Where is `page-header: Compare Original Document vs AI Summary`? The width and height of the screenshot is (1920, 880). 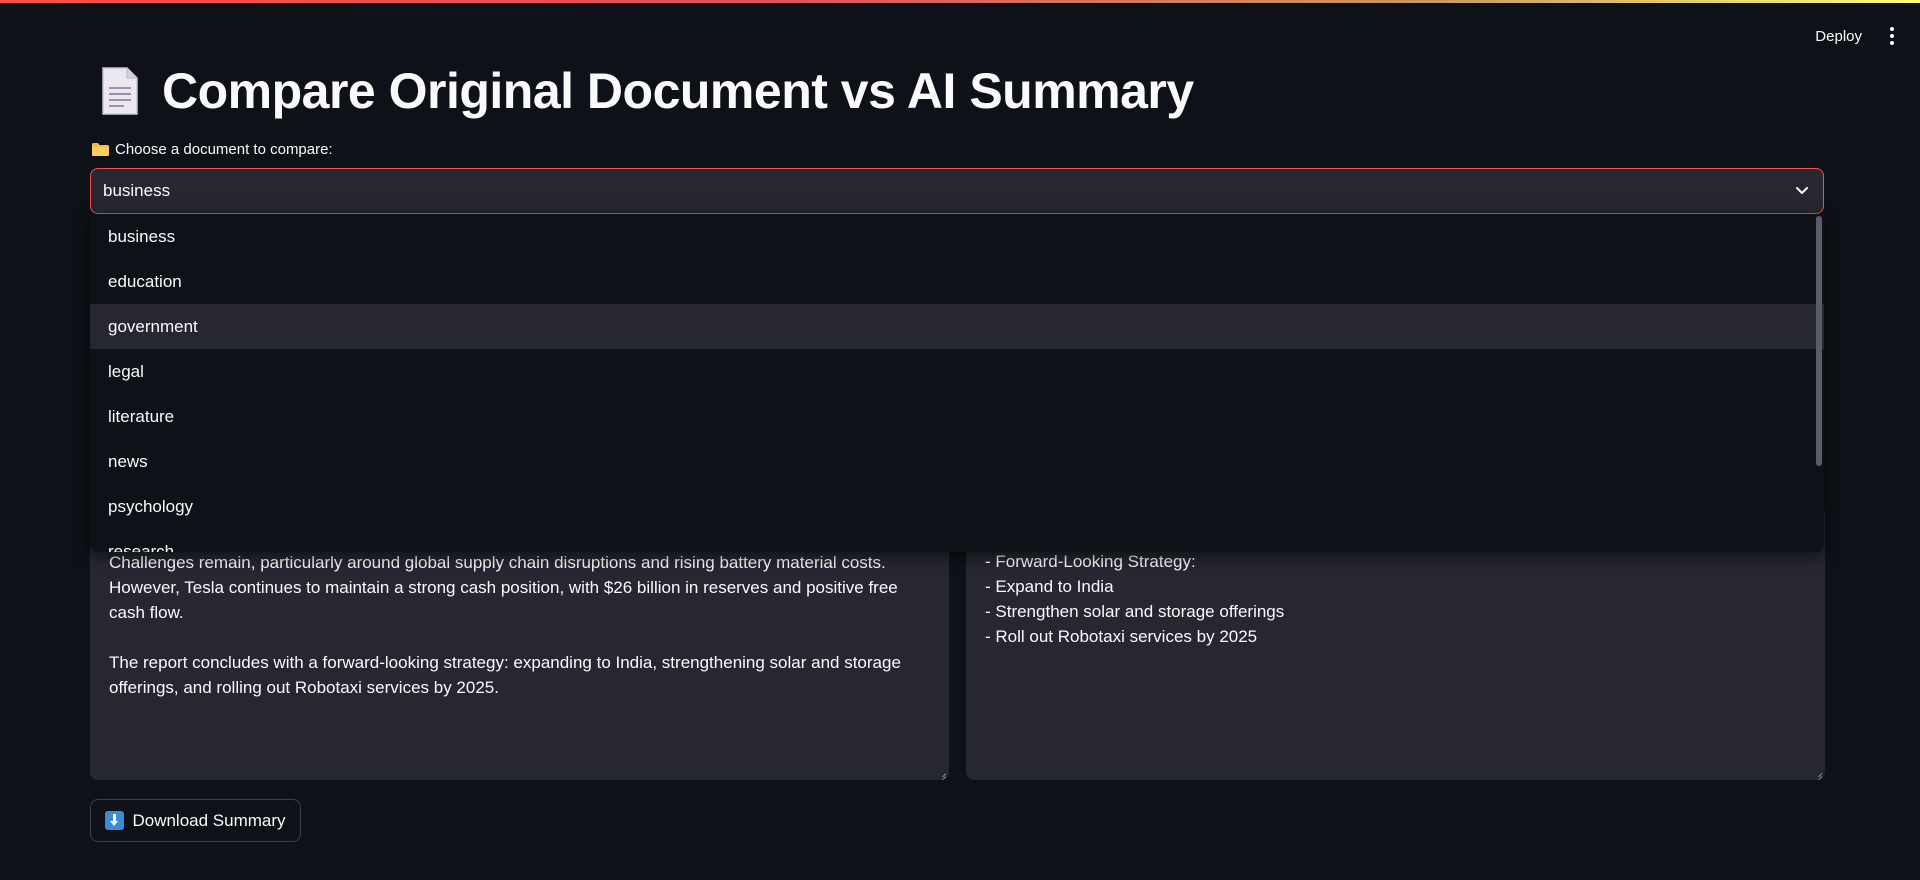
page-header: Compare Original Document vs AI Summary is located at coordinates (647, 91).